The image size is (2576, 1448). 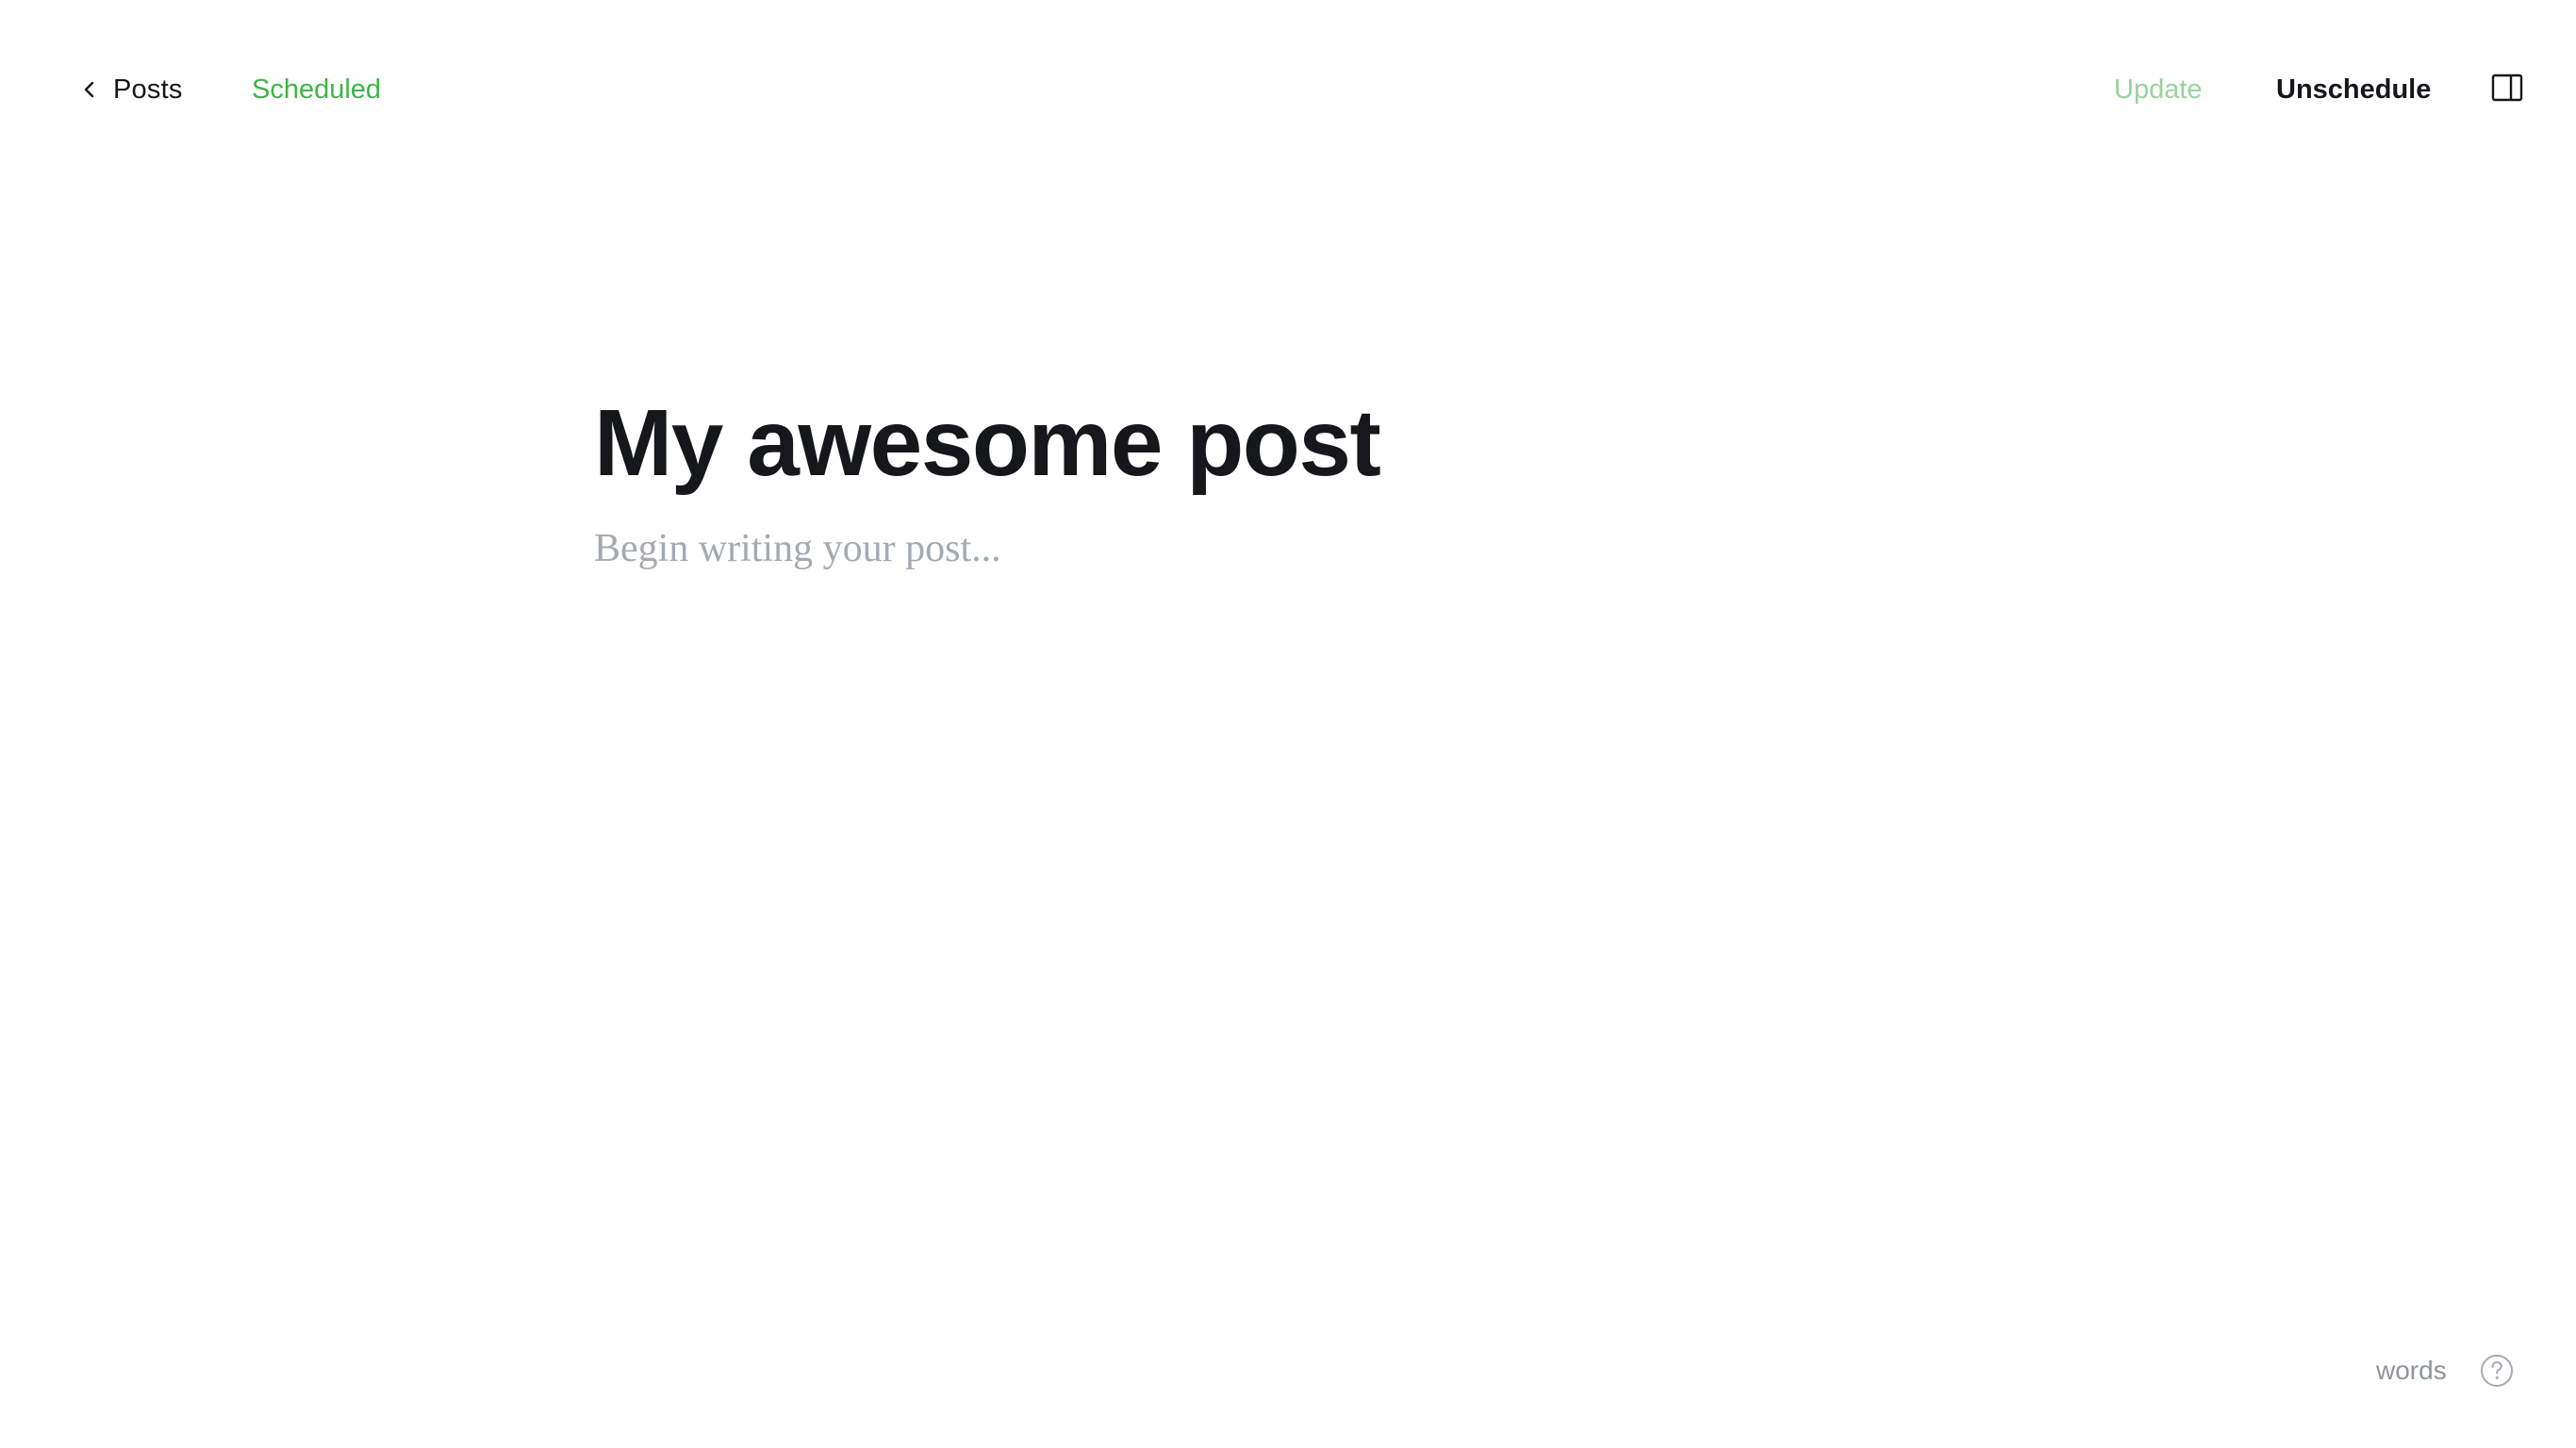 I want to click on post-title-field: My awesome post, so click(x=1287, y=443).